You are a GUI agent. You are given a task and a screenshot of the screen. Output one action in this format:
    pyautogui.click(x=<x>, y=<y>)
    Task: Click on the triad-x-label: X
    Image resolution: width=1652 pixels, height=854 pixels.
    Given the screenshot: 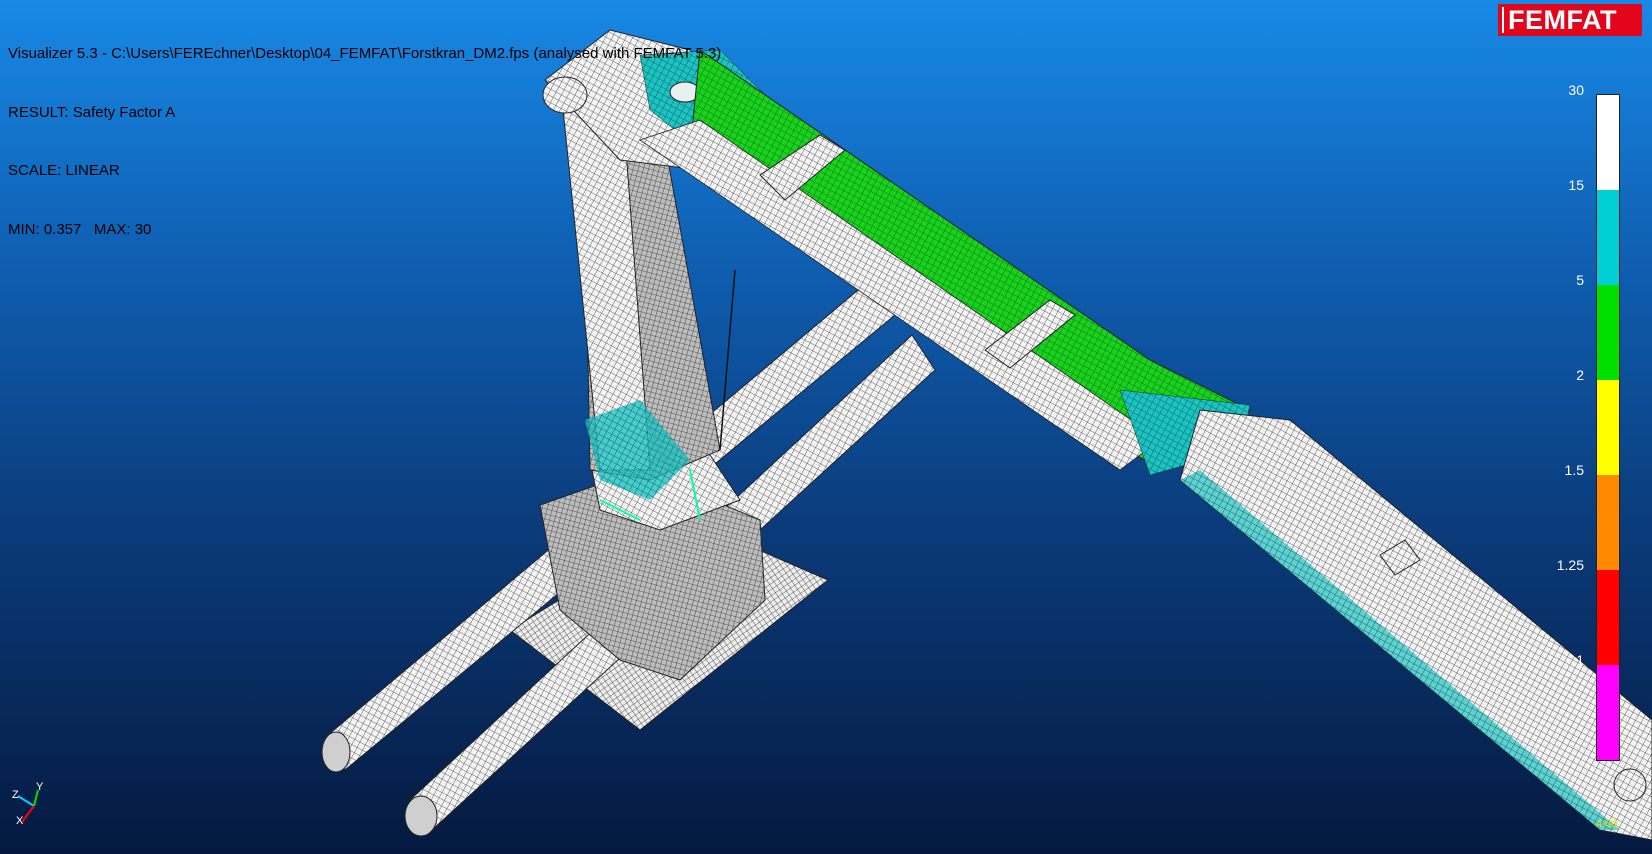 What is the action you would take?
    pyautogui.click(x=20, y=821)
    